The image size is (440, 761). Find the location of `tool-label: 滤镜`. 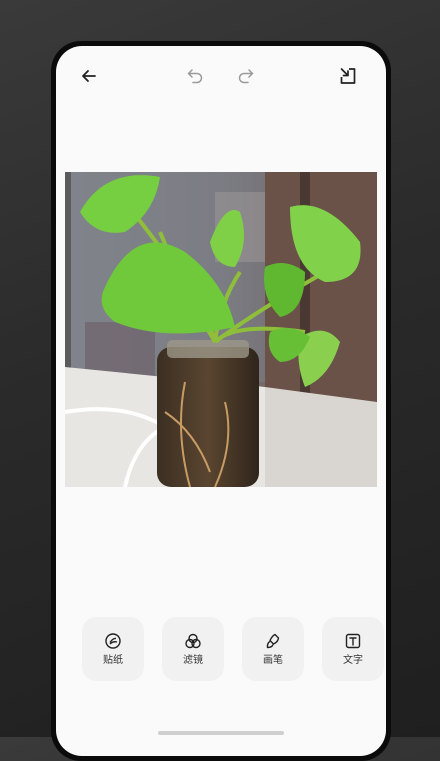

tool-label: 滤镜 is located at coordinates (193, 660).